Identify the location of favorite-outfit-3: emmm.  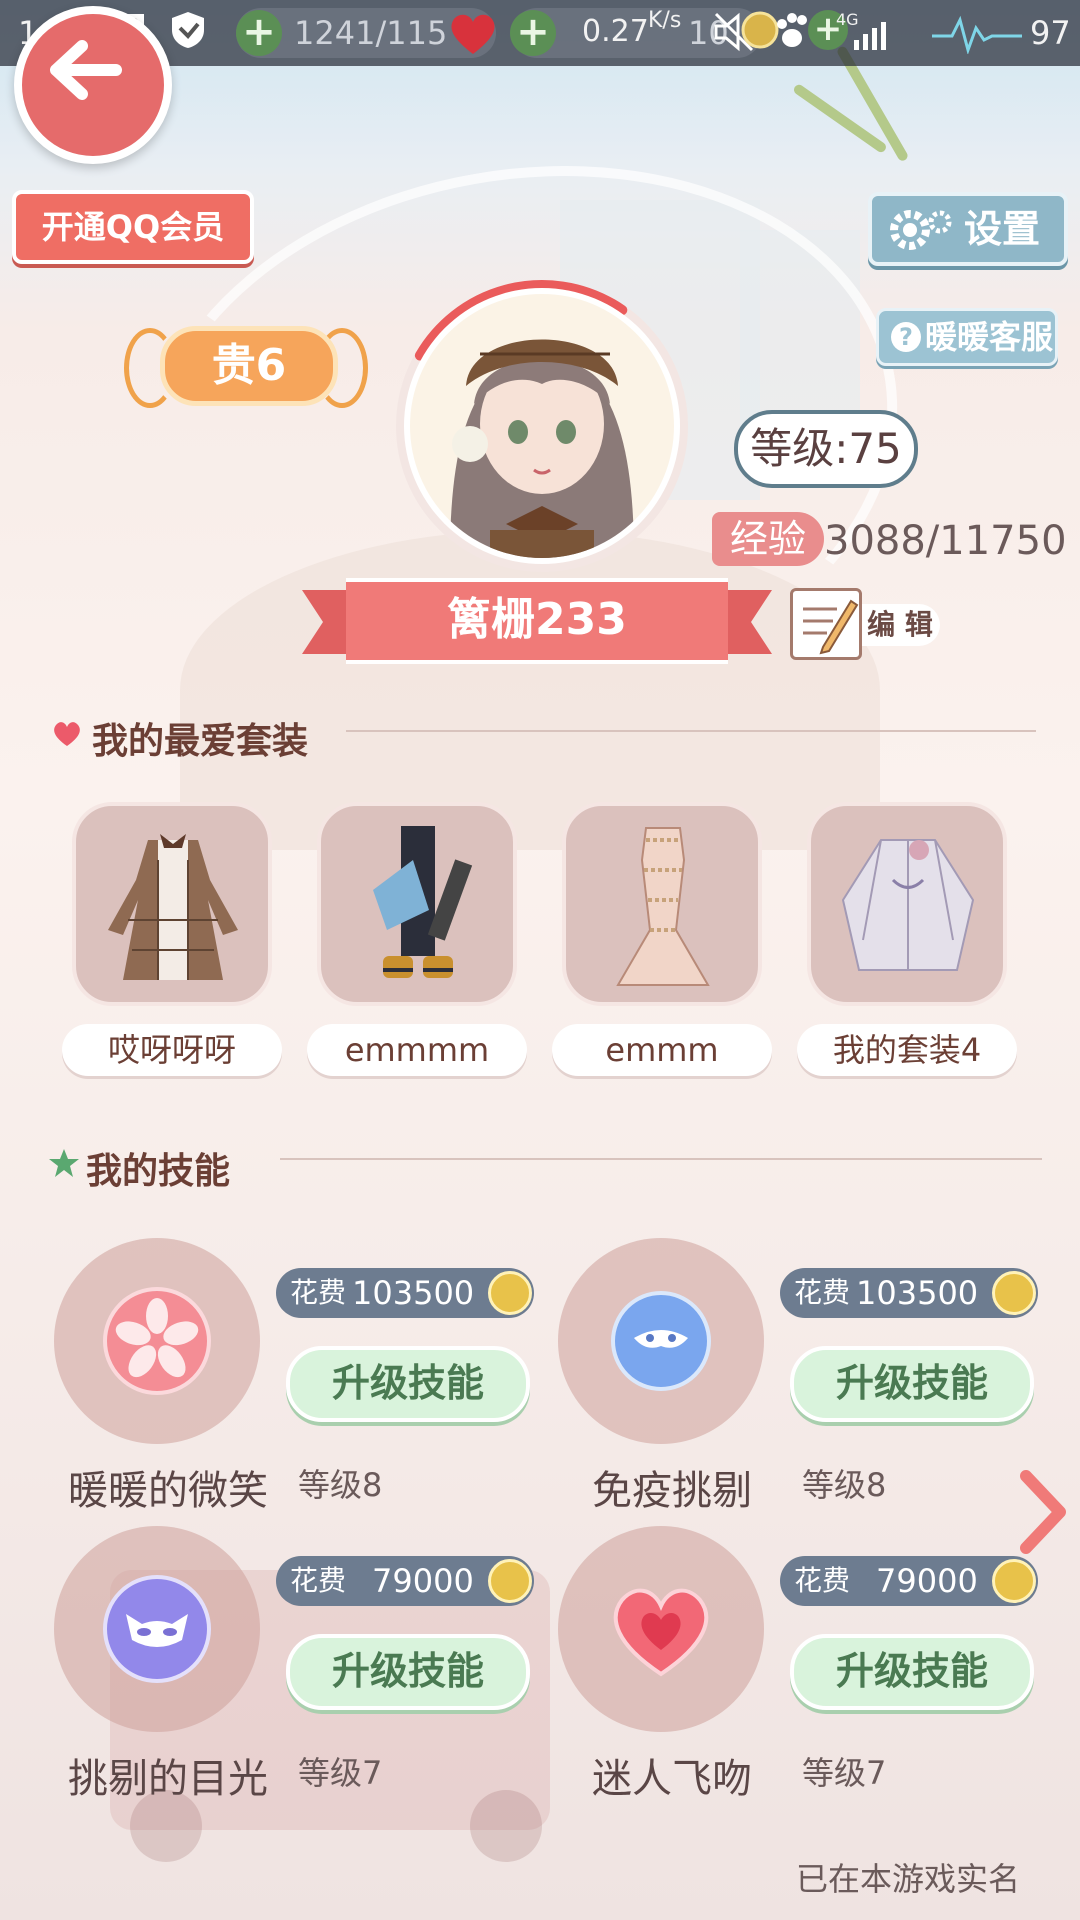
(662, 940).